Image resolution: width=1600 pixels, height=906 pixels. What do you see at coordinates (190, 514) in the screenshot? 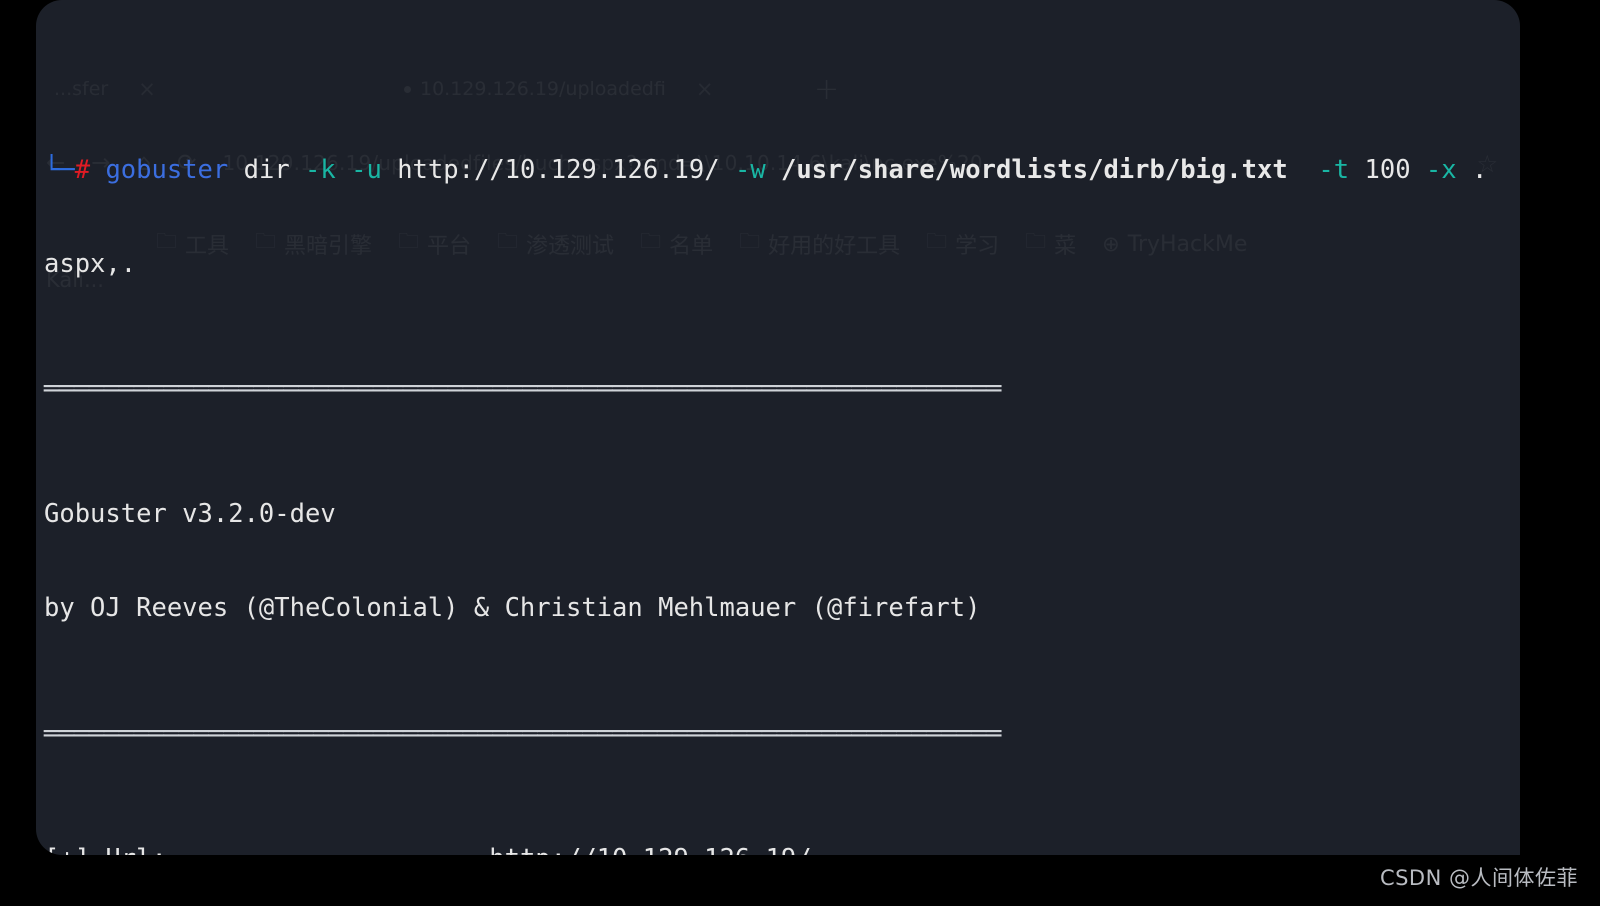
I see `banner-line-1: Gobuster v3.2.0-dev` at bounding box center [190, 514].